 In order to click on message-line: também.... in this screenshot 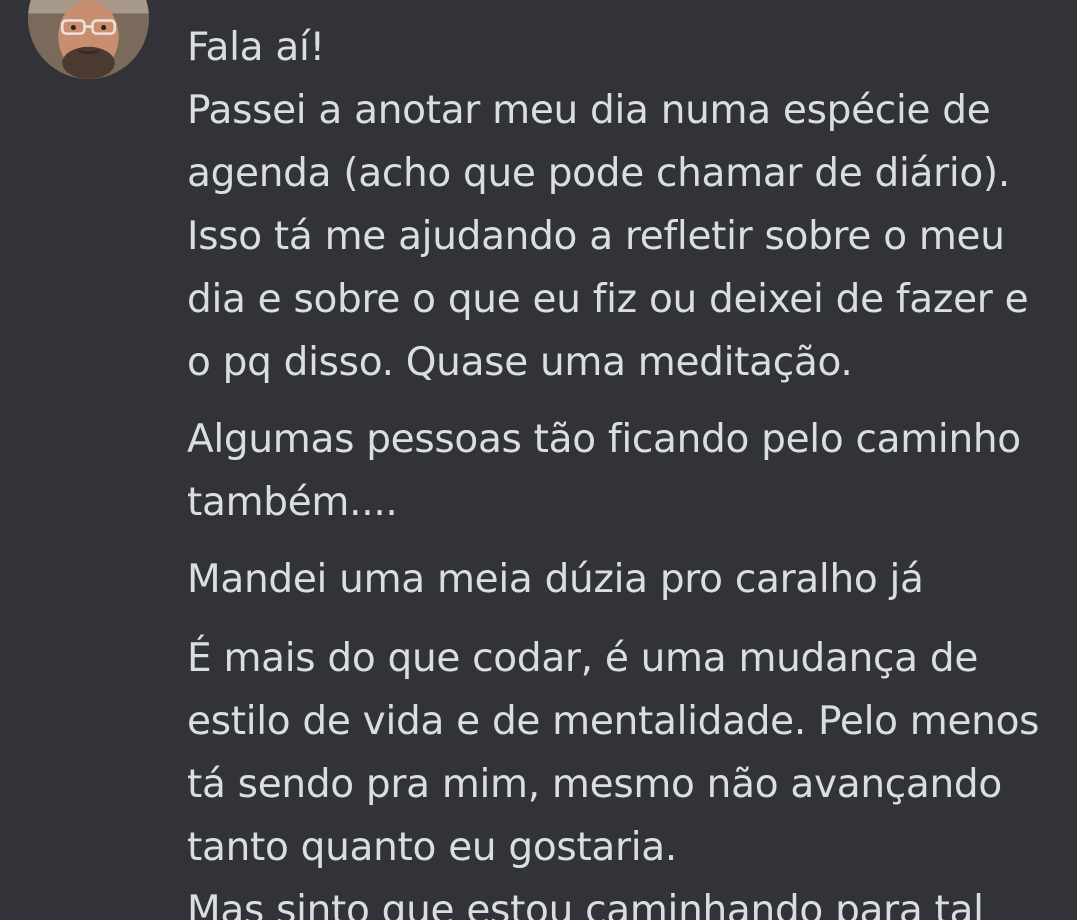, I will do `click(292, 502)`.